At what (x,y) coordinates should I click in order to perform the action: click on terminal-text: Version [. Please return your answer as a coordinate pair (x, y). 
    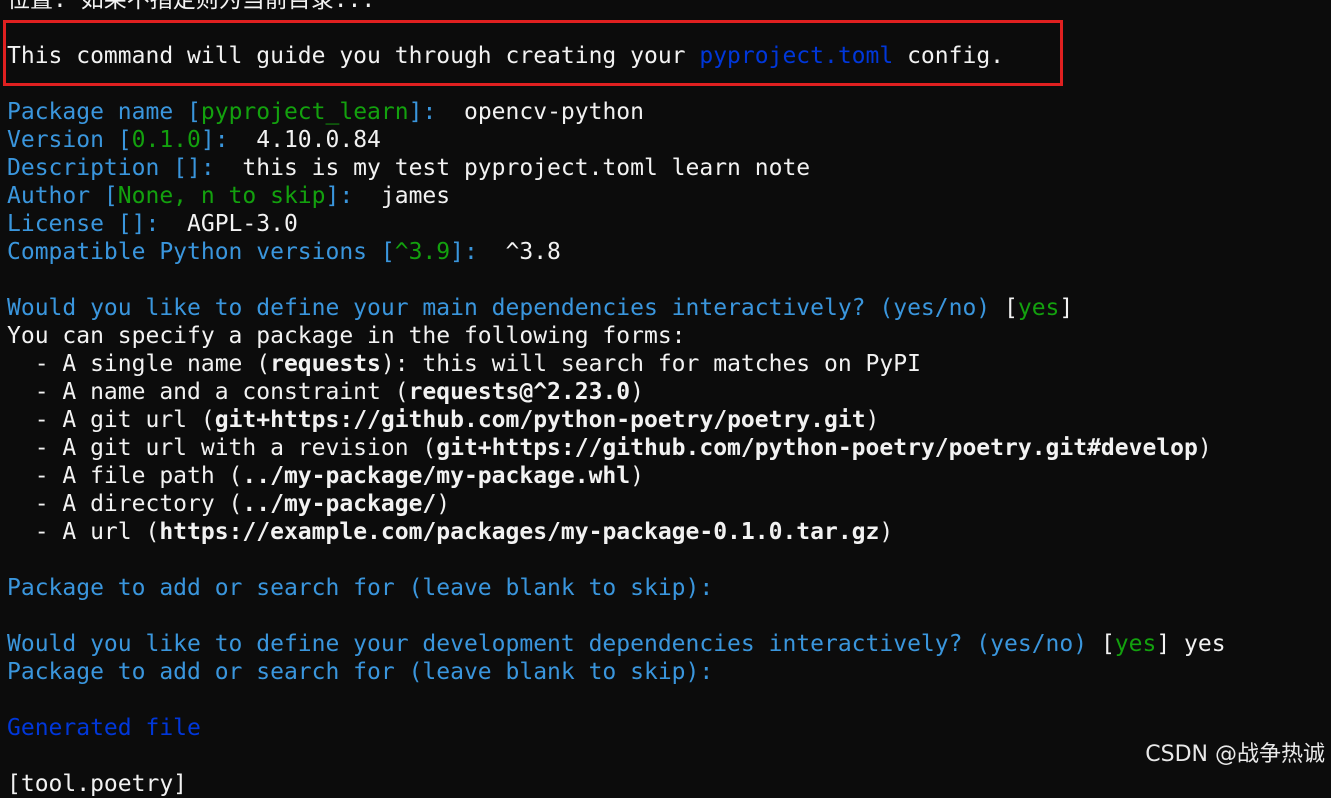
    Looking at the image, I should click on (69, 140).